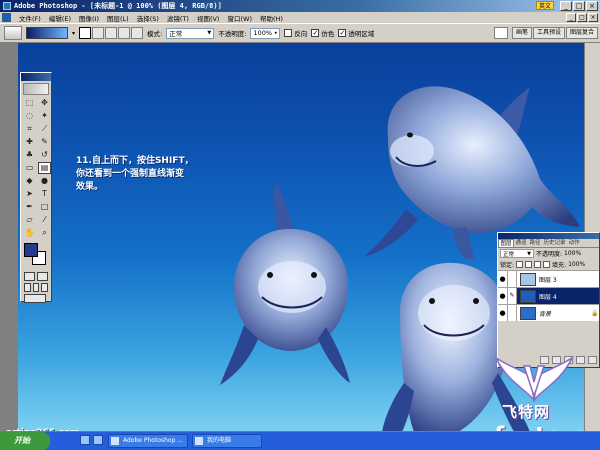  What do you see at coordinates (288, 33) in the screenshot?
I see `checkbox-empty-icon` at bounding box center [288, 33].